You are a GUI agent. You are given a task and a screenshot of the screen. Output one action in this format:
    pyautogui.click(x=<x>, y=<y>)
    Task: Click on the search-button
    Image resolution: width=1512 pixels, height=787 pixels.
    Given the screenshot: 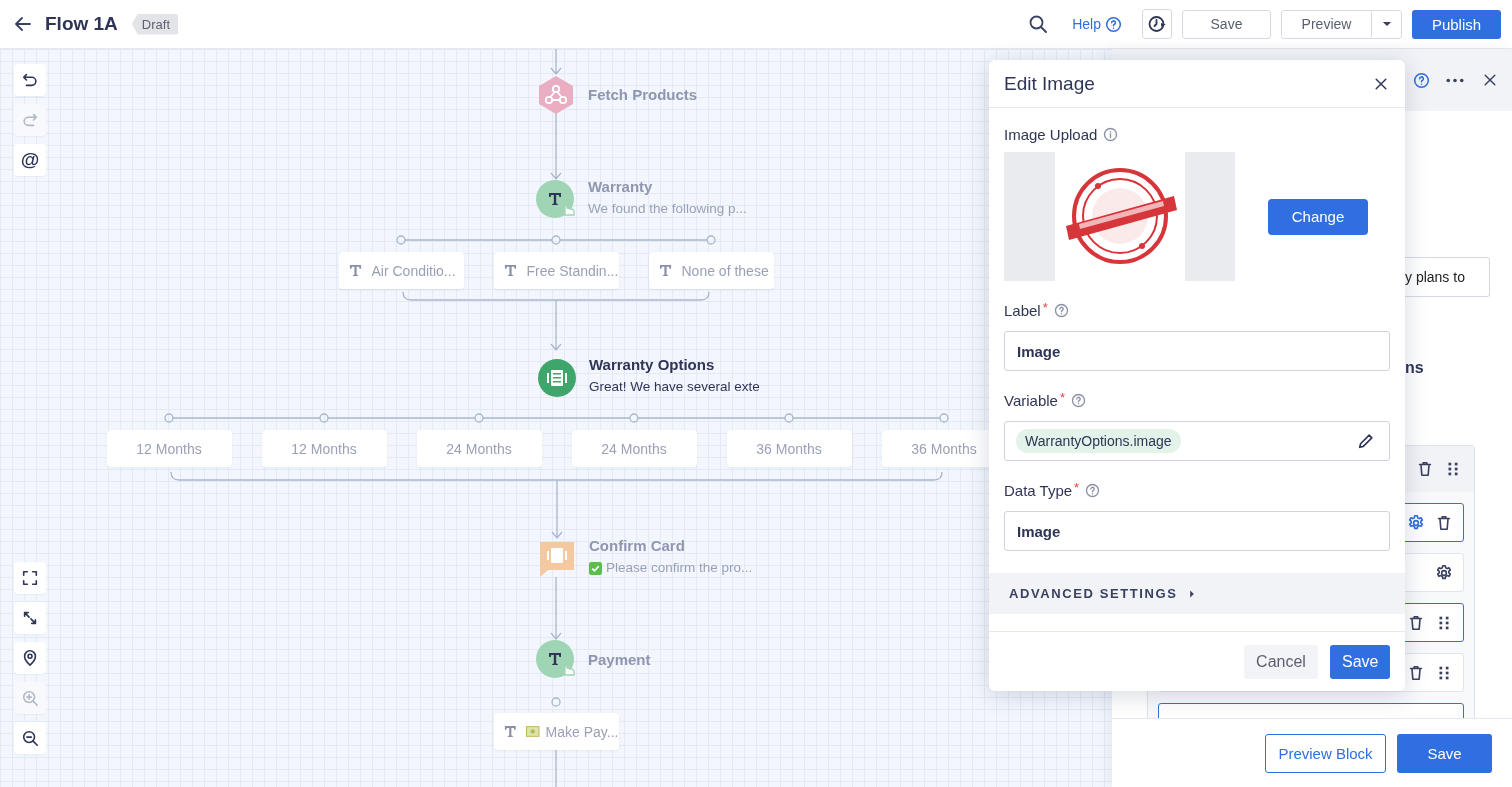 What is the action you would take?
    pyautogui.click(x=1038, y=24)
    